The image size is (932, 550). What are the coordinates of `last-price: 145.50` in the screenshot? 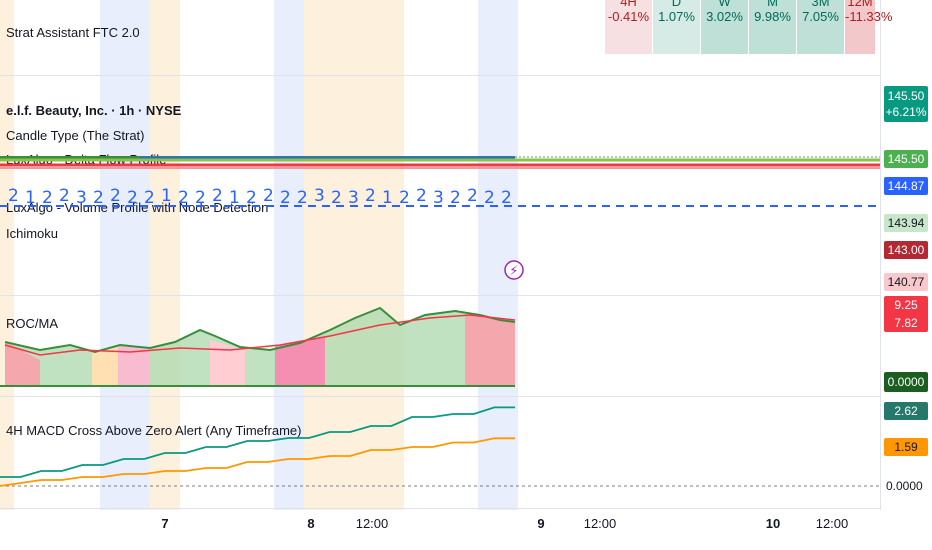 It's located at (906, 96).